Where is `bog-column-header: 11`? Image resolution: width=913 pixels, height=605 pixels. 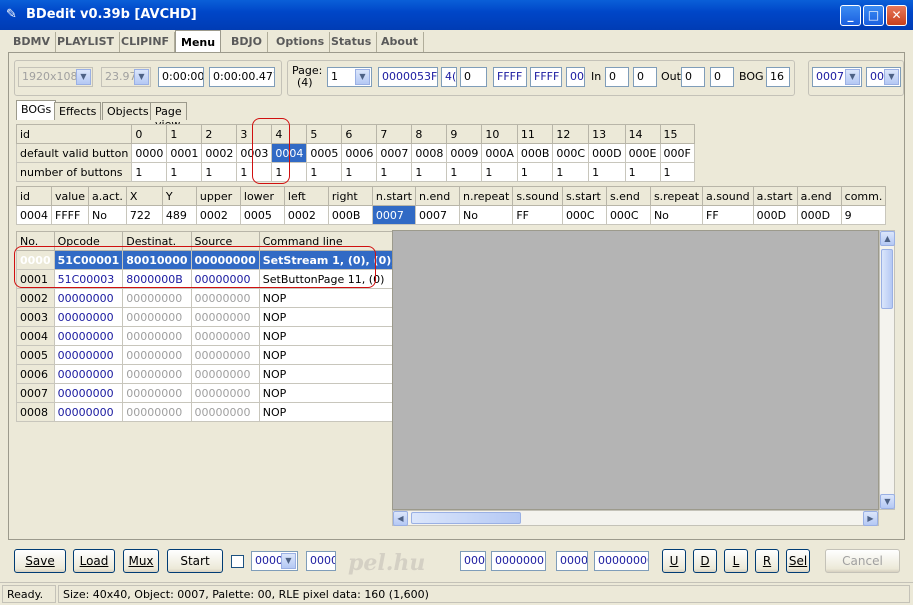
bog-column-header: 11 is located at coordinates (535, 134).